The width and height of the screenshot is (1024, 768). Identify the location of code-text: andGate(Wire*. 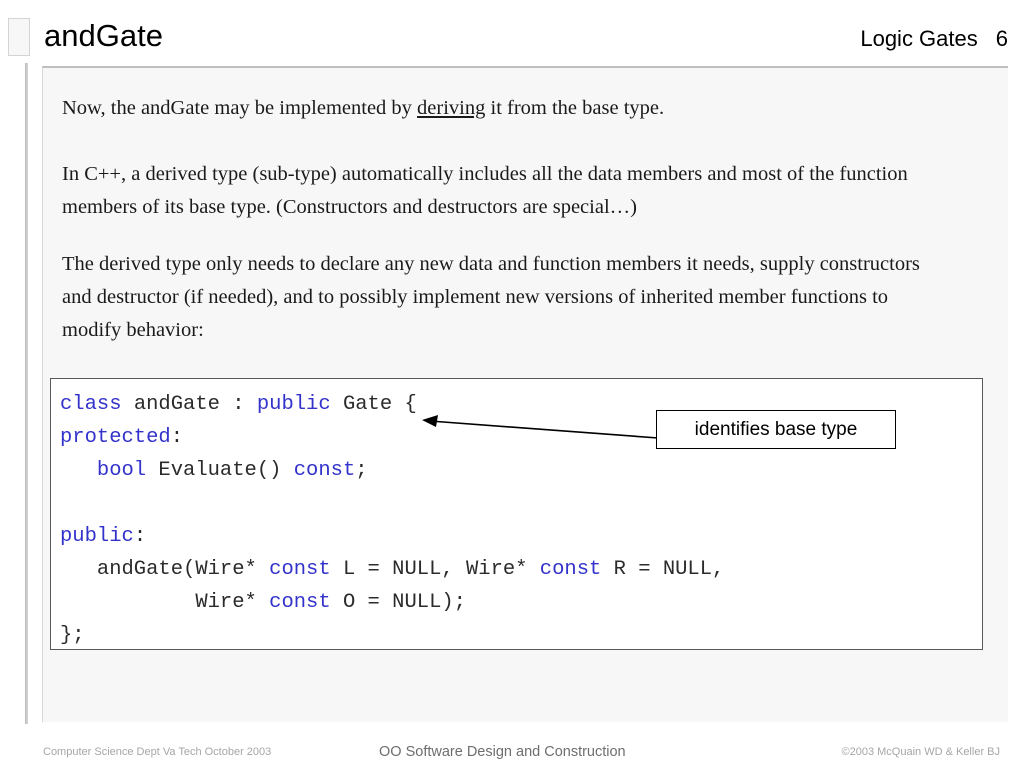
(165, 569).